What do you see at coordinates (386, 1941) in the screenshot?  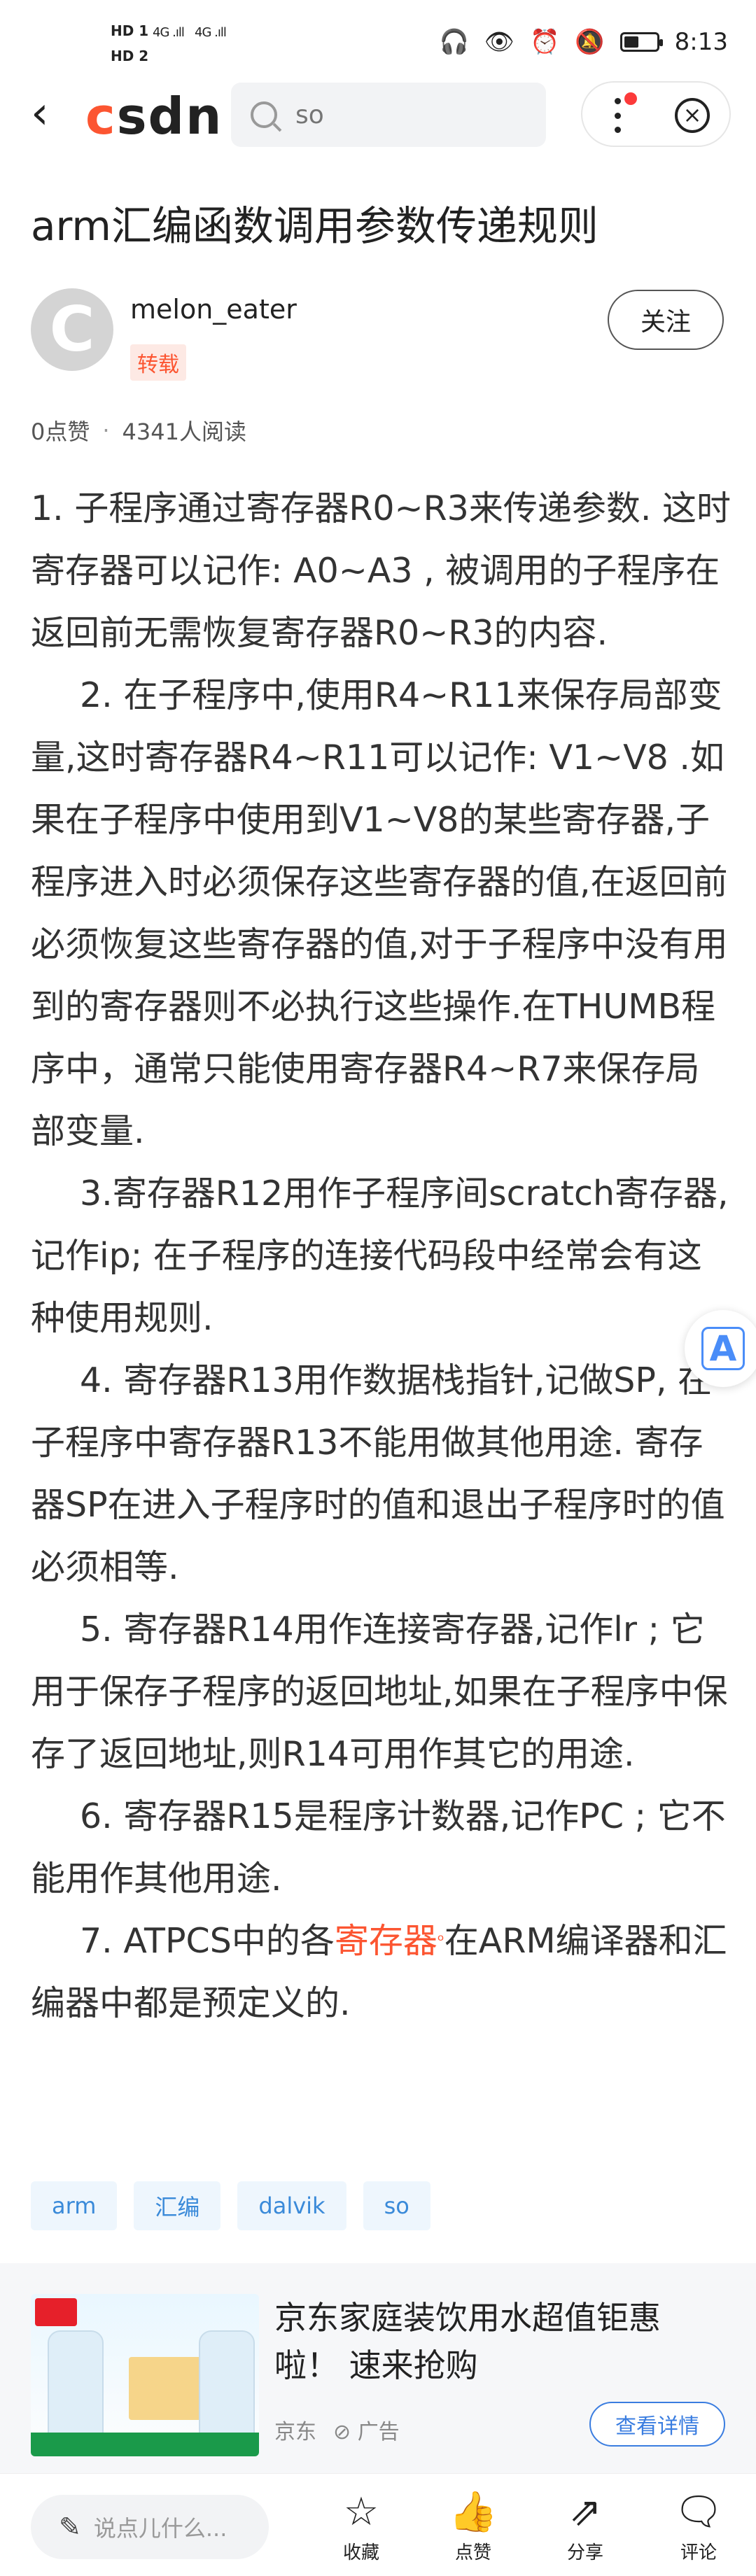 I see `keyword-link: 寄存器` at bounding box center [386, 1941].